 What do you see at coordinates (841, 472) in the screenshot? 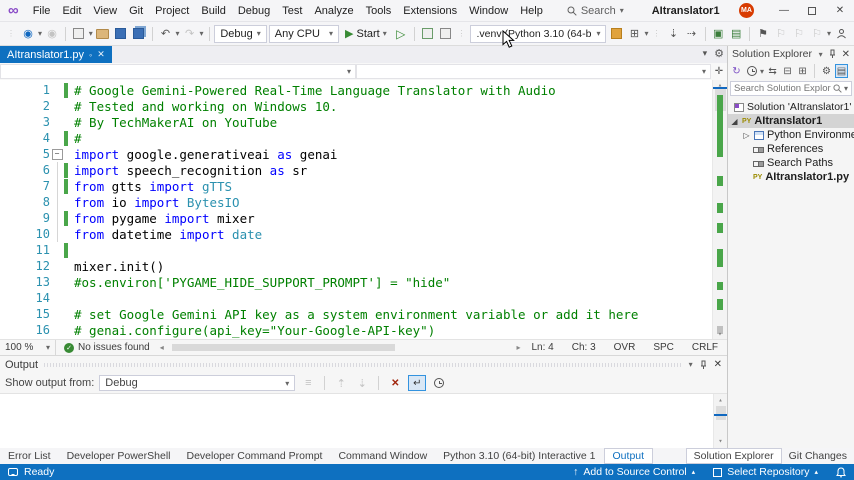
I see `notifications-bell-icon` at bounding box center [841, 472].